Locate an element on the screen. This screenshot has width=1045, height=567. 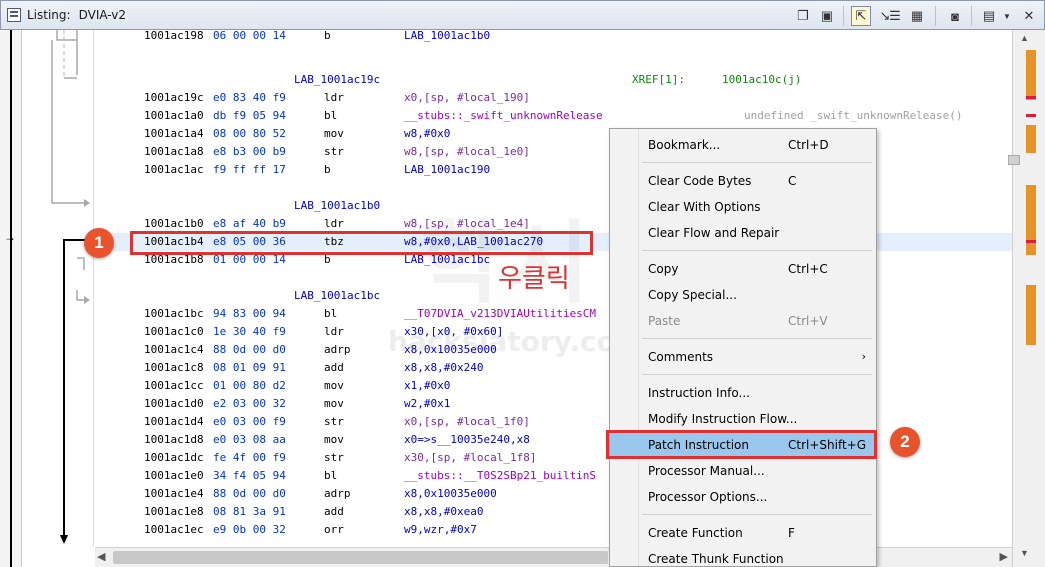
cursor-select-icon: ⇱ is located at coordinates (861, 16).